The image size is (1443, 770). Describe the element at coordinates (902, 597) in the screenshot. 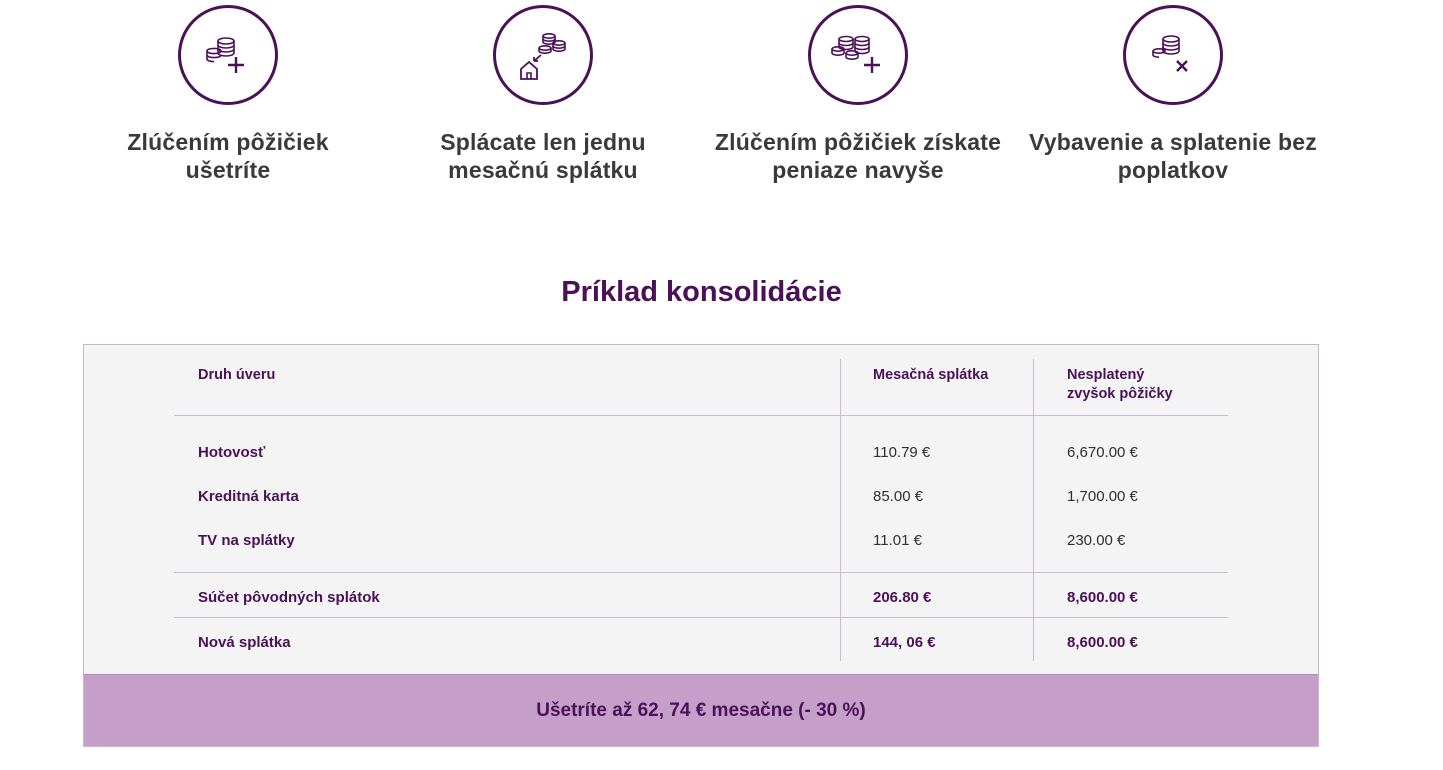

I see `sum-row-monthly: 206.80 €` at that location.